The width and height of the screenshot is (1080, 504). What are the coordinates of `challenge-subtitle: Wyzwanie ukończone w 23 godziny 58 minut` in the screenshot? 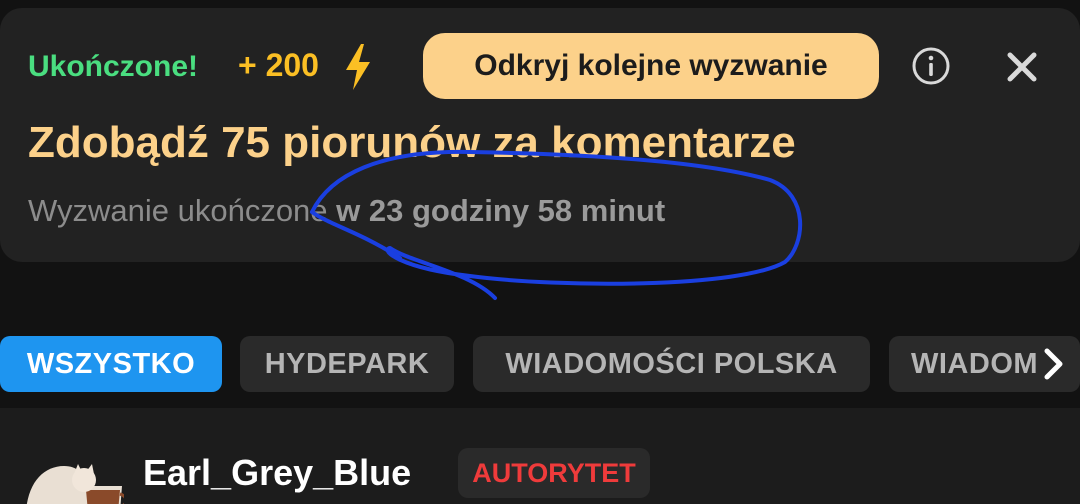 It's located at (346, 211).